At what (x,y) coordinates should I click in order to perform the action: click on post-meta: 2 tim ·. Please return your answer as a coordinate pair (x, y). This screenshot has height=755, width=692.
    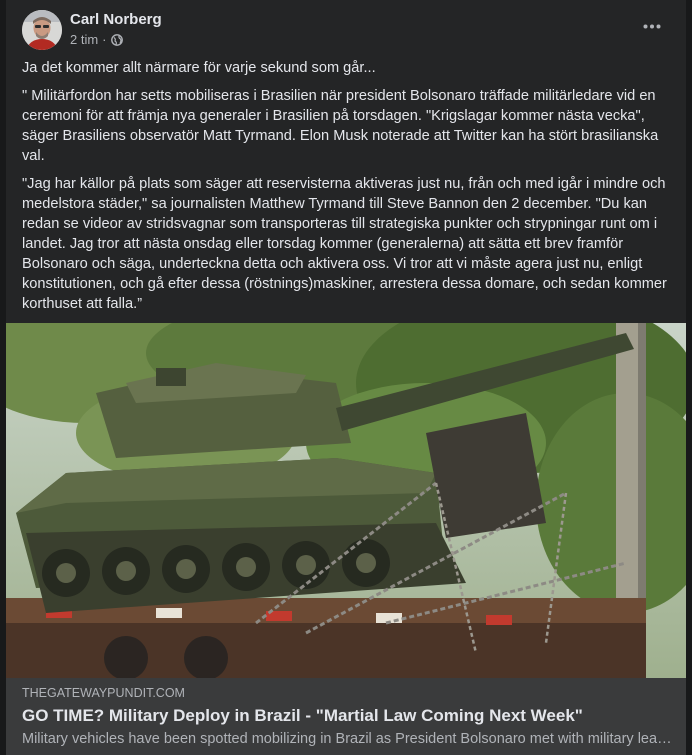
    Looking at the image, I should click on (96, 39).